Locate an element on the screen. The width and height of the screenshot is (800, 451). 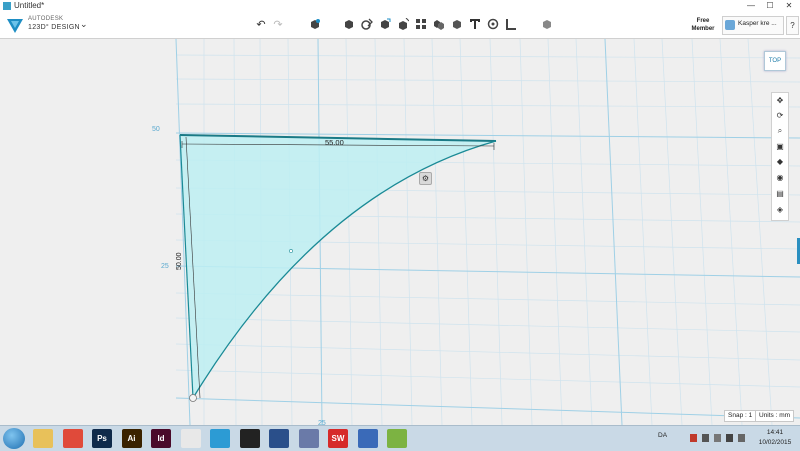
layers-icon: ▤ is located at coordinates (780, 194).